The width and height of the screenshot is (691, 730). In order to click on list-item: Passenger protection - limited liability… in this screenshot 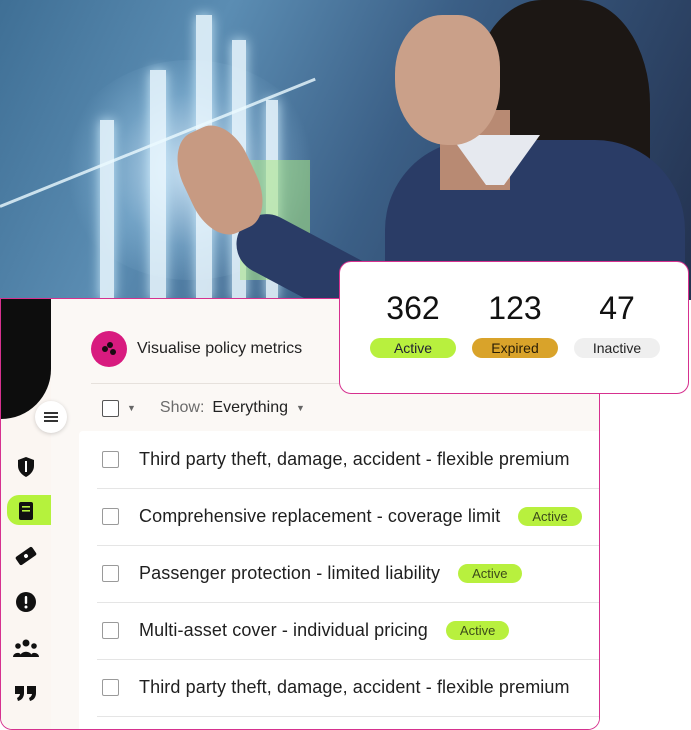, I will do `click(348, 574)`.